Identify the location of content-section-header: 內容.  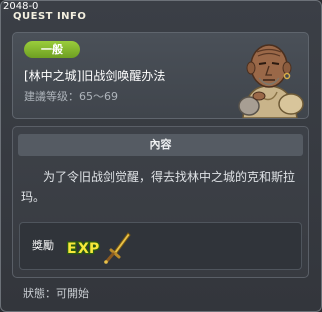
(160, 145).